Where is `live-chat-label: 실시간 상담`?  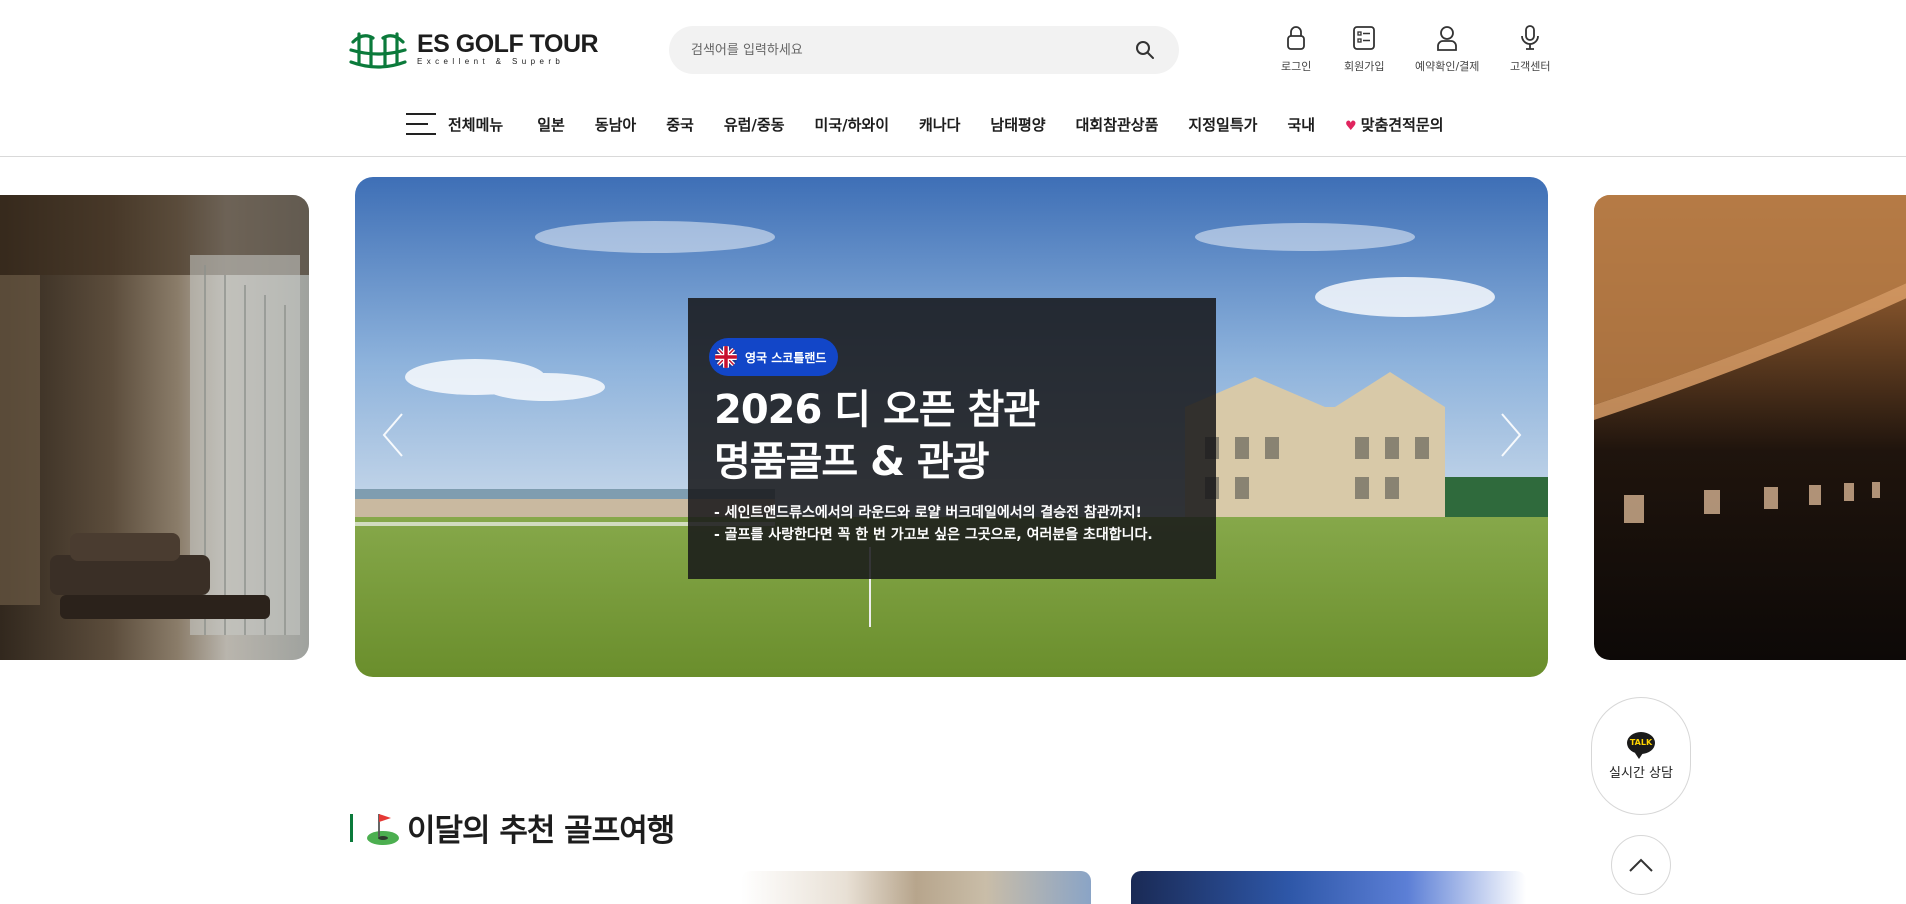
live-chat-label: 실시간 상담 is located at coordinates (1641, 773).